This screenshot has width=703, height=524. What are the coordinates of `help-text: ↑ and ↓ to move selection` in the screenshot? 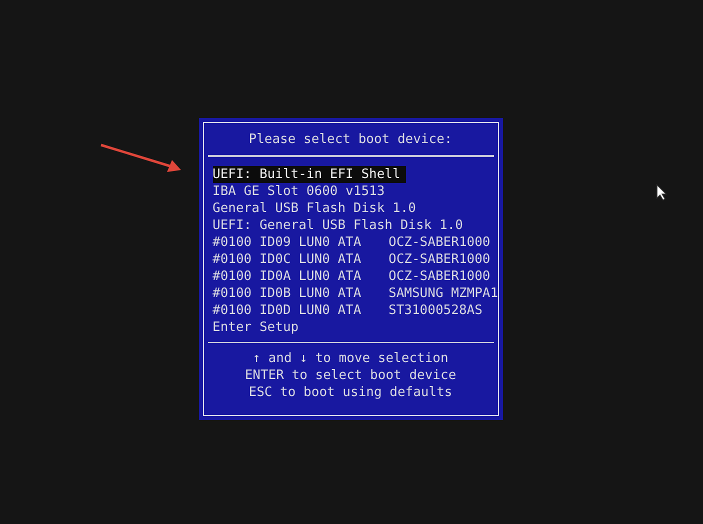 It's located at (351, 358).